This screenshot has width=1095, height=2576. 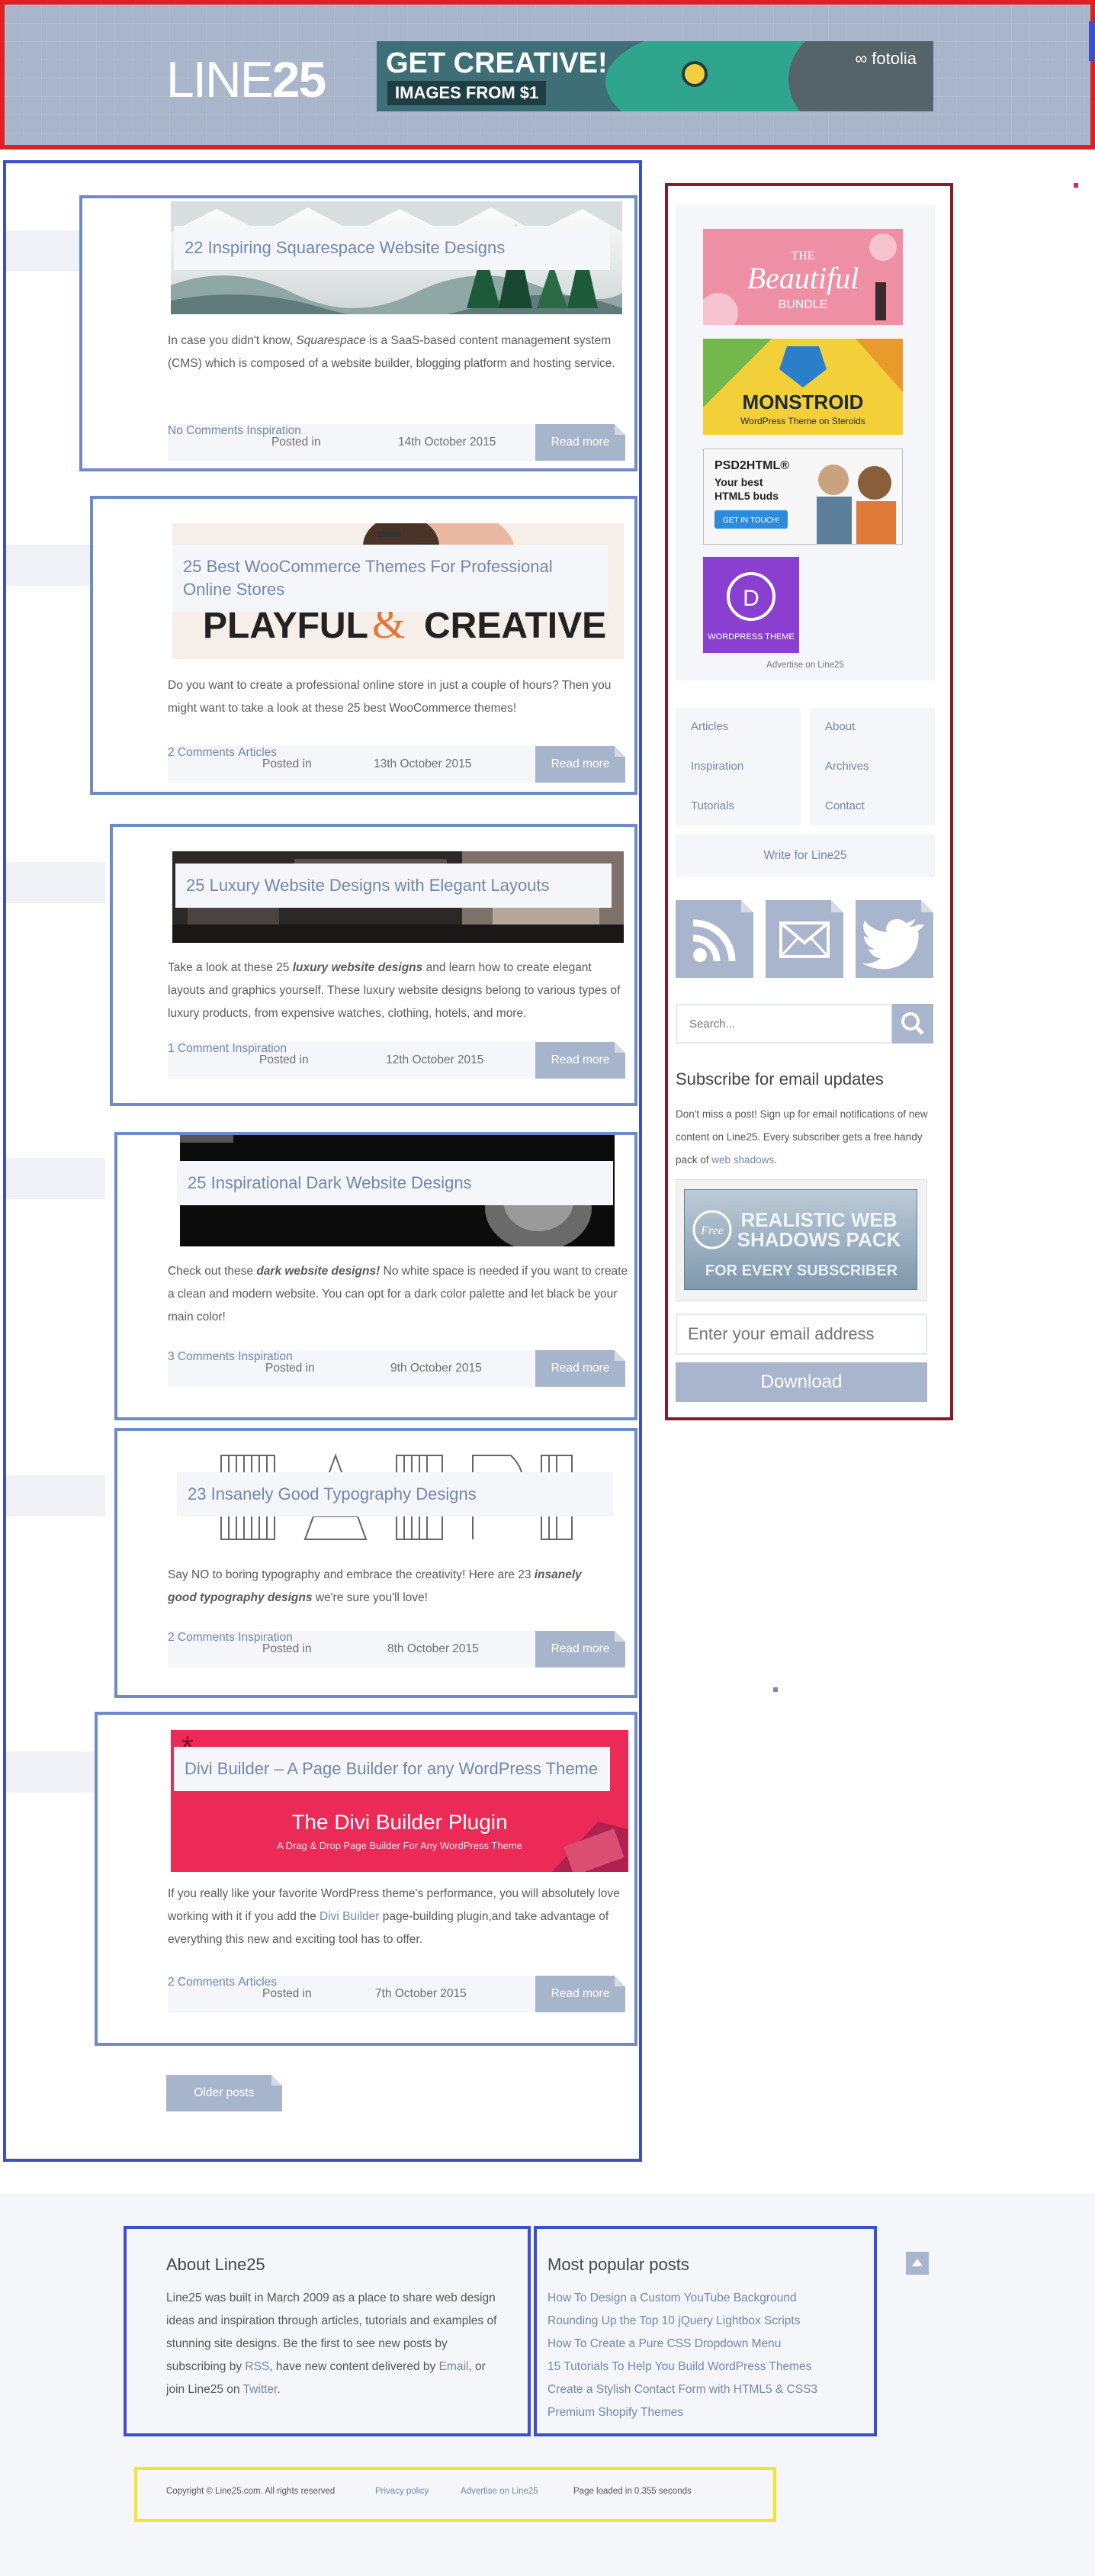 I want to click on marker-dot, so click(x=1076, y=185).